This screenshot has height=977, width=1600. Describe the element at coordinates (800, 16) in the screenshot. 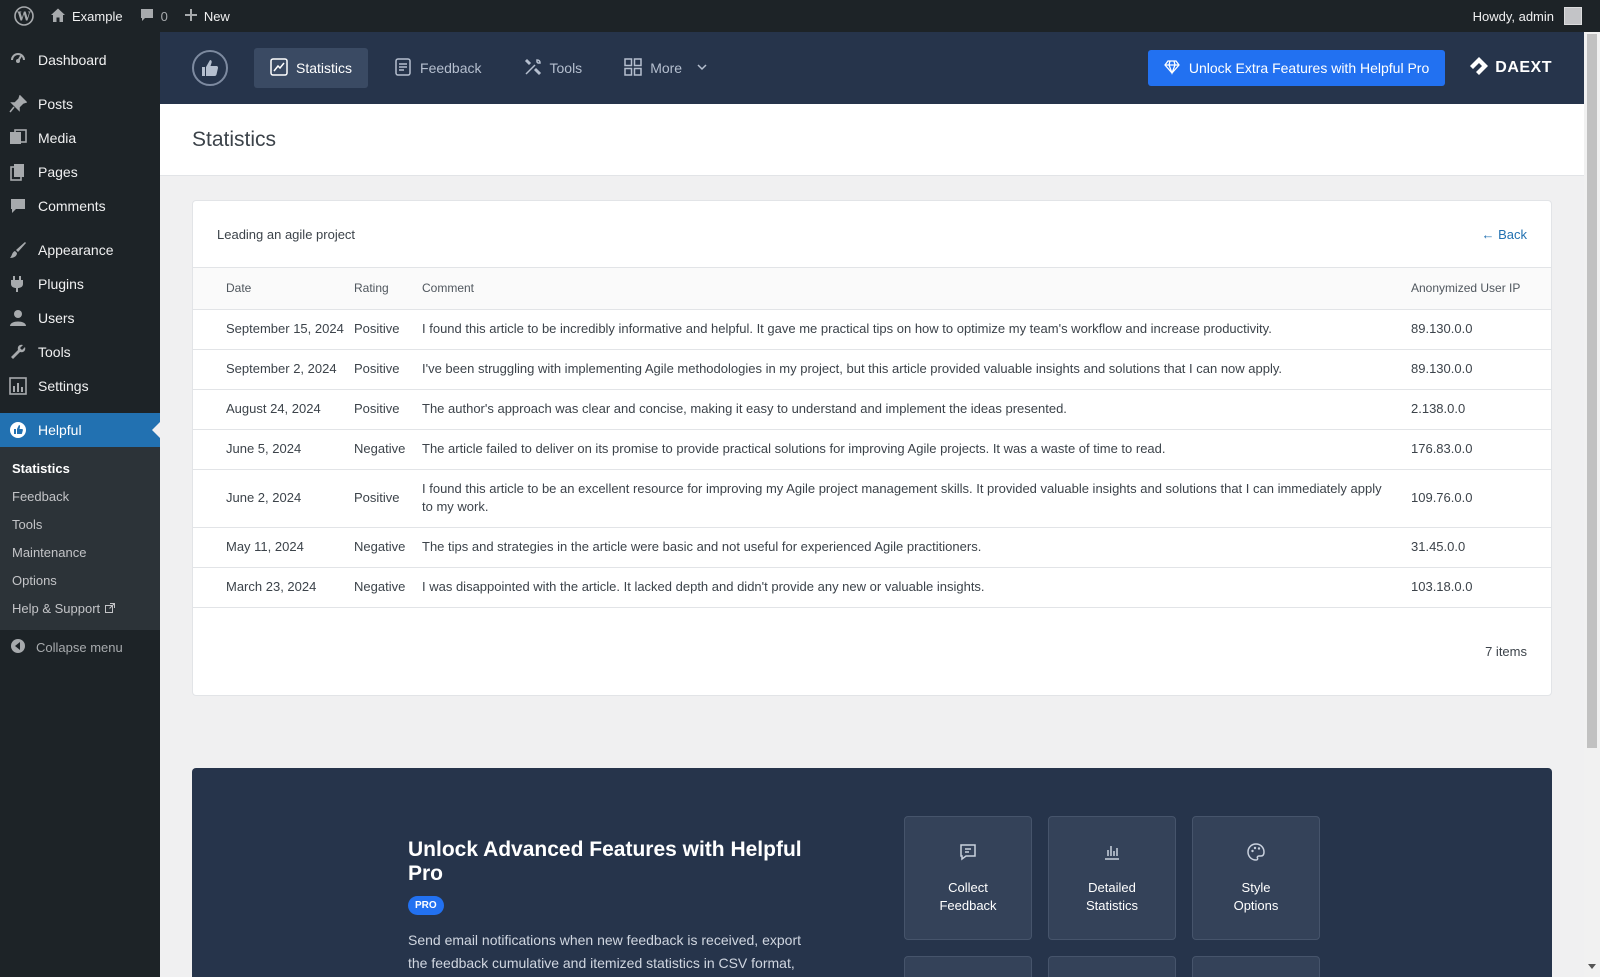

I see `admin-bar: W Example 0 New Howdy, admin` at that location.